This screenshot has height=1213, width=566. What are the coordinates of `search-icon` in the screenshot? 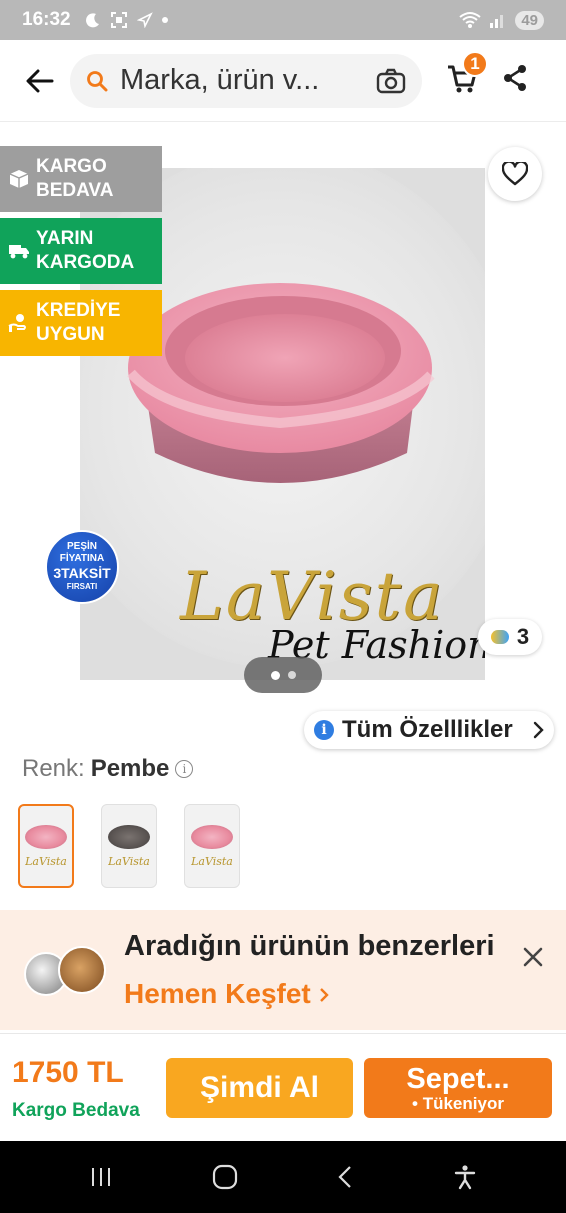 It's located at (97, 80).